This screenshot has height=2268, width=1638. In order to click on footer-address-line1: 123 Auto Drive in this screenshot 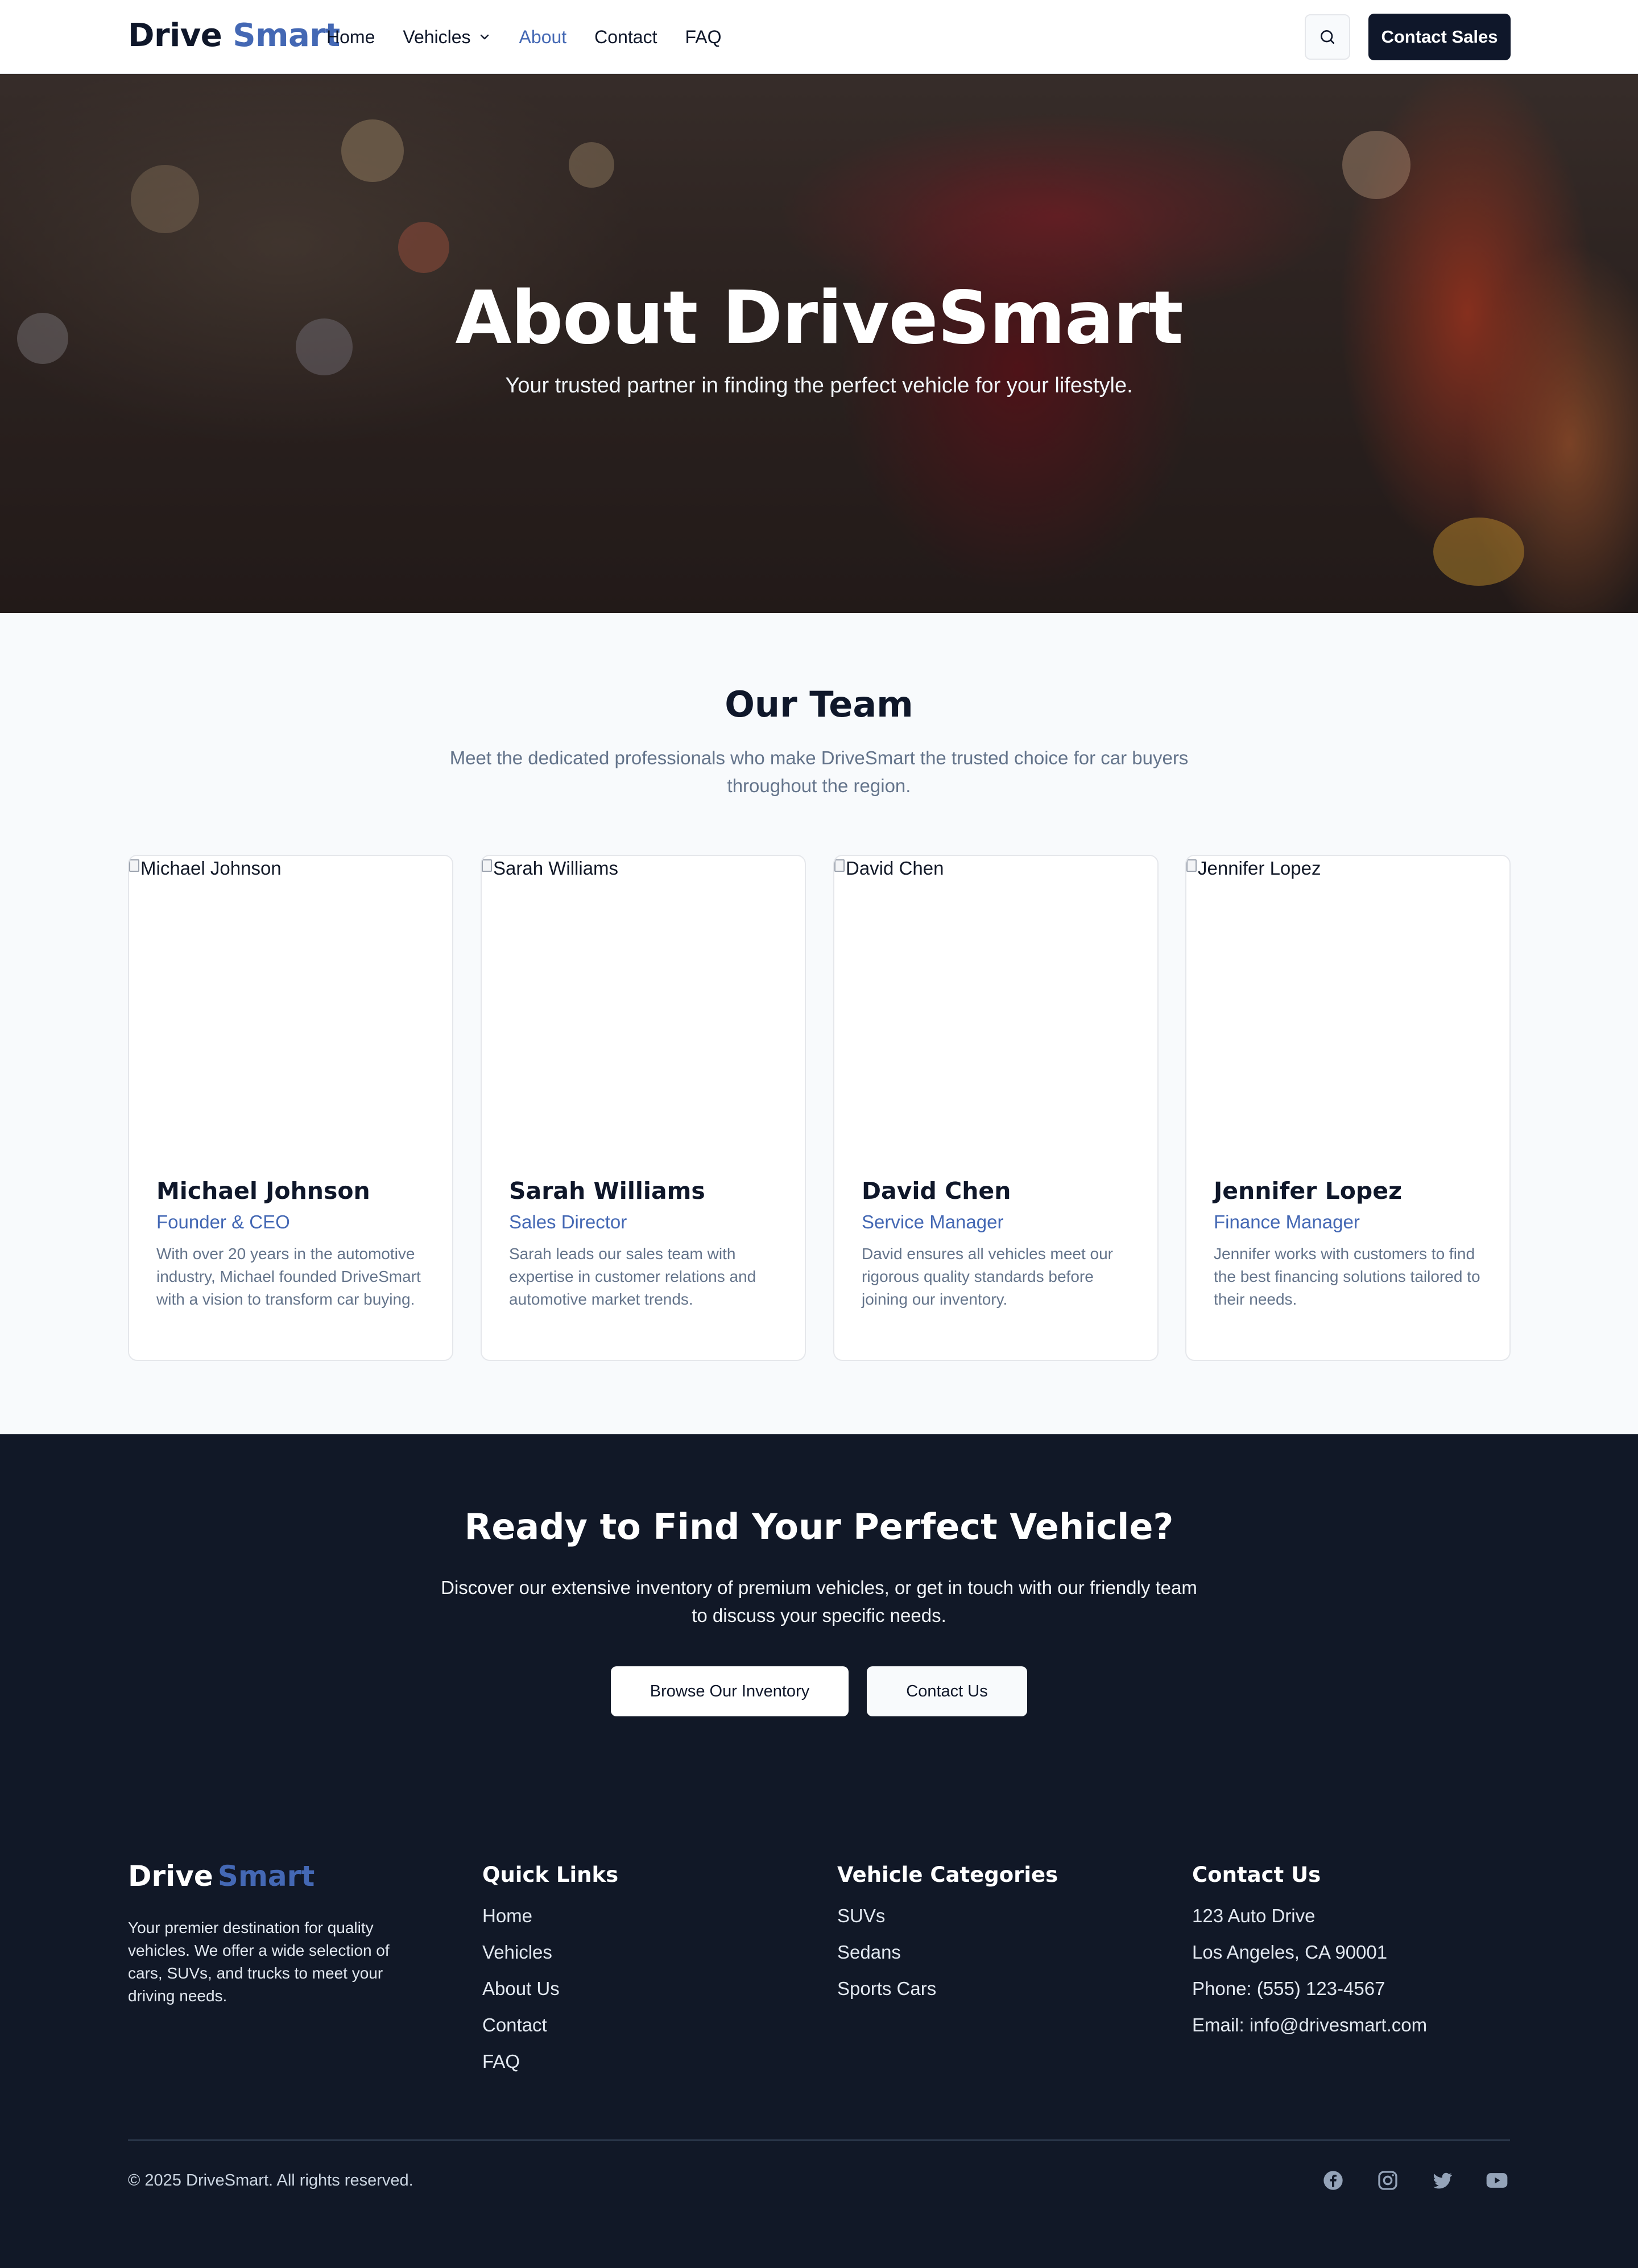, I will do `click(1254, 1916)`.